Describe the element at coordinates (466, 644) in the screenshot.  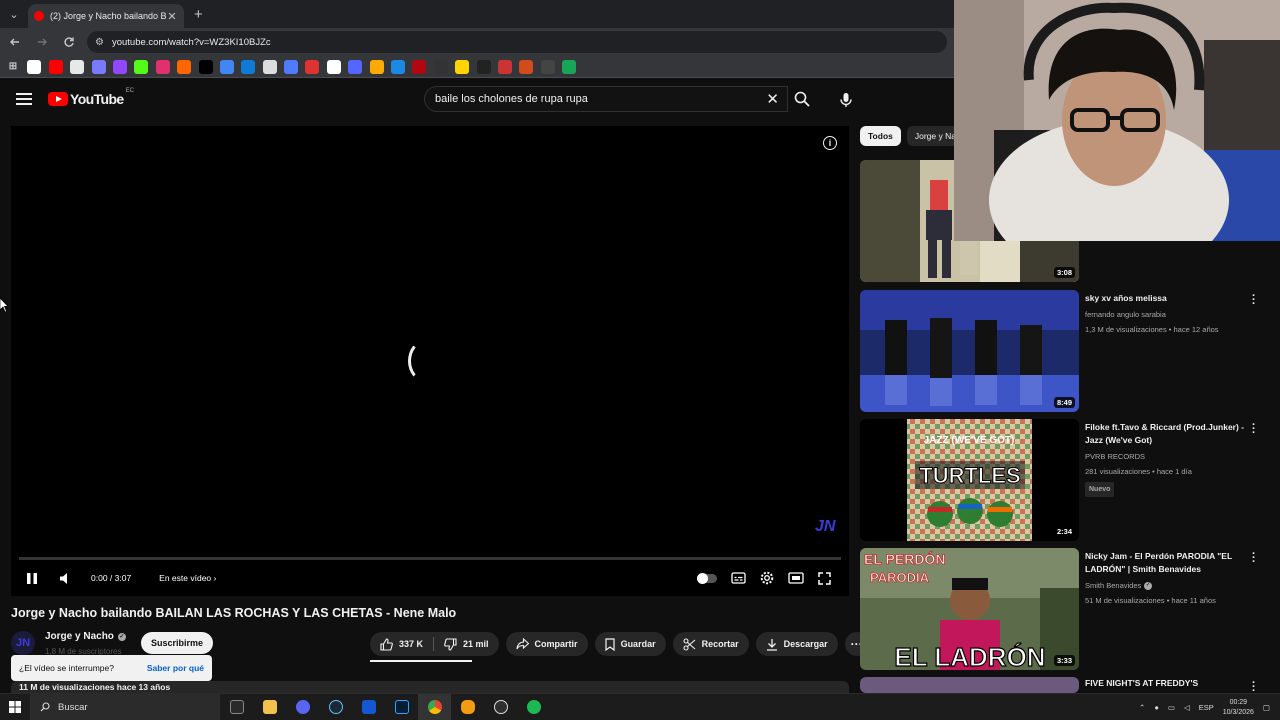
I see `dislike-button: 21 mil` at that location.